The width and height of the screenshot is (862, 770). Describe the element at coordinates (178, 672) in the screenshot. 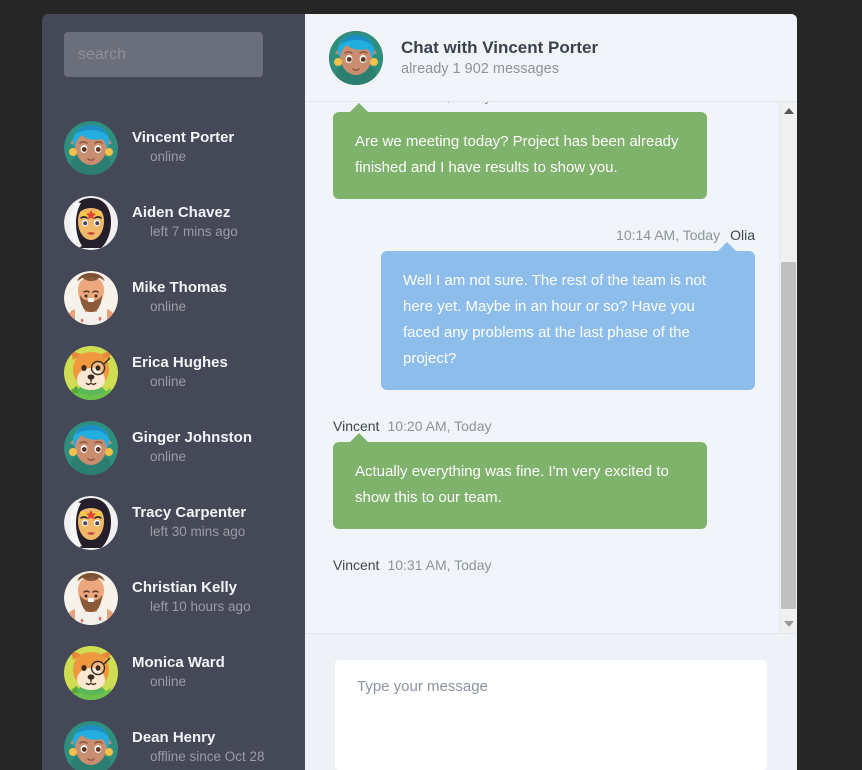

I see `contact-text: Monica Ward online` at that location.